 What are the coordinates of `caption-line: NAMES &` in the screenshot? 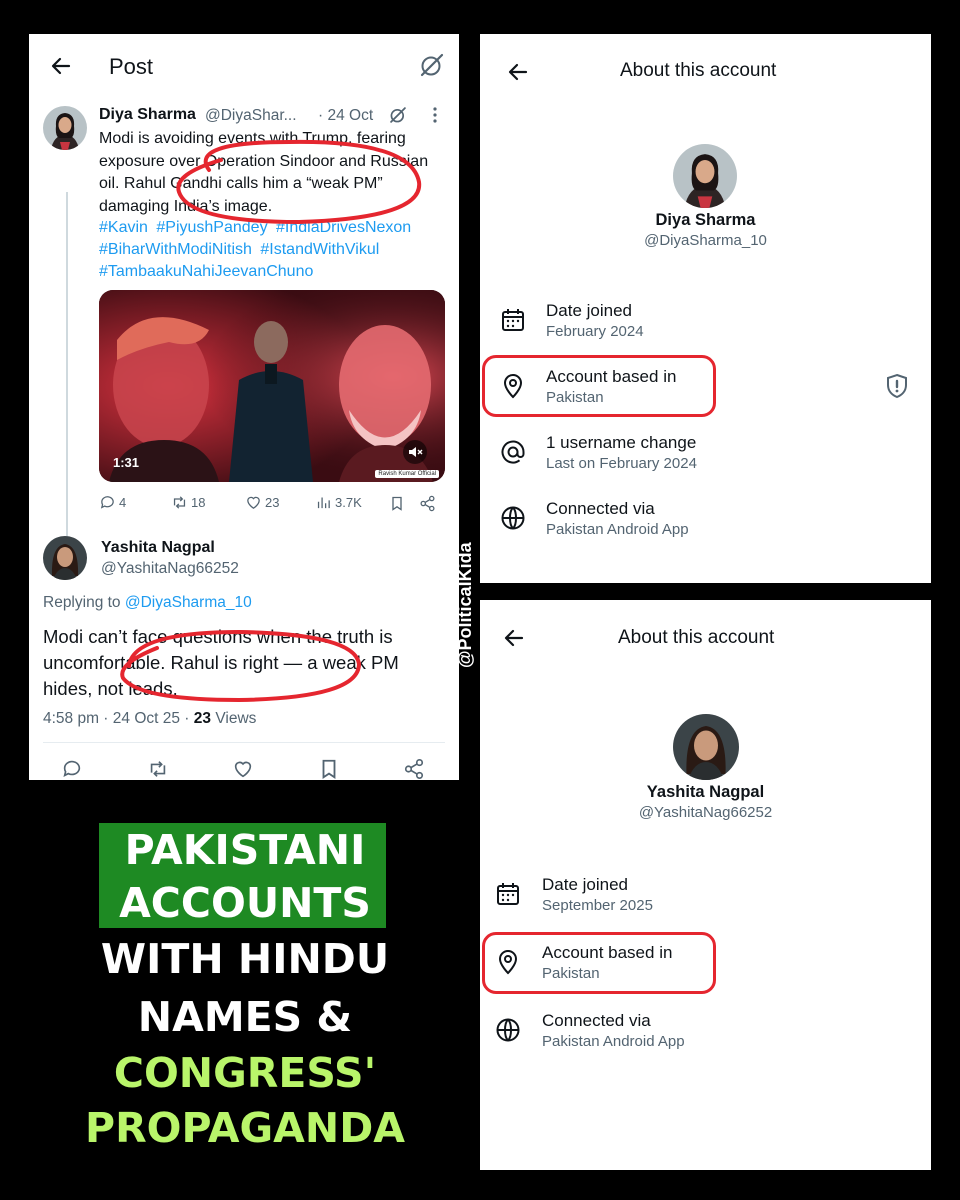 It's located at (245, 1017).